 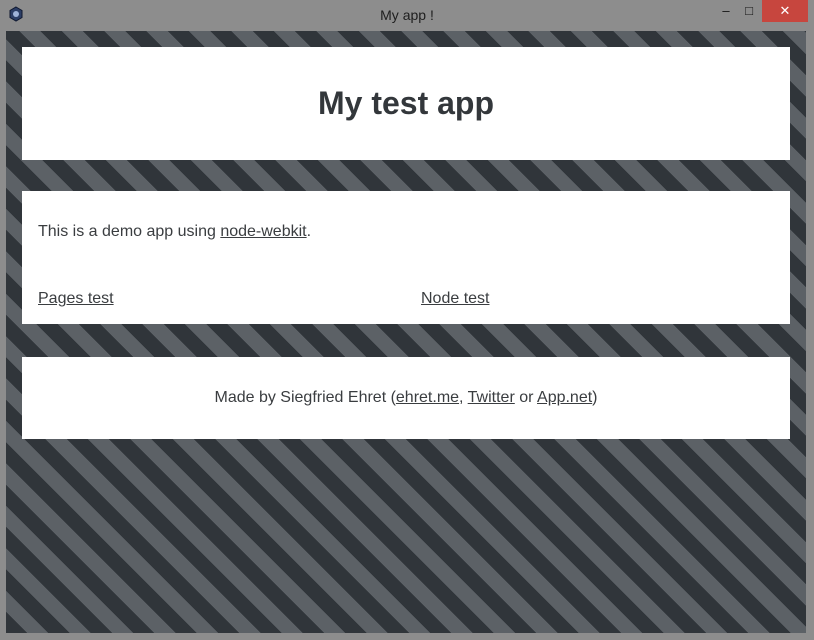 I want to click on page-title: My test app, so click(x=406, y=103).